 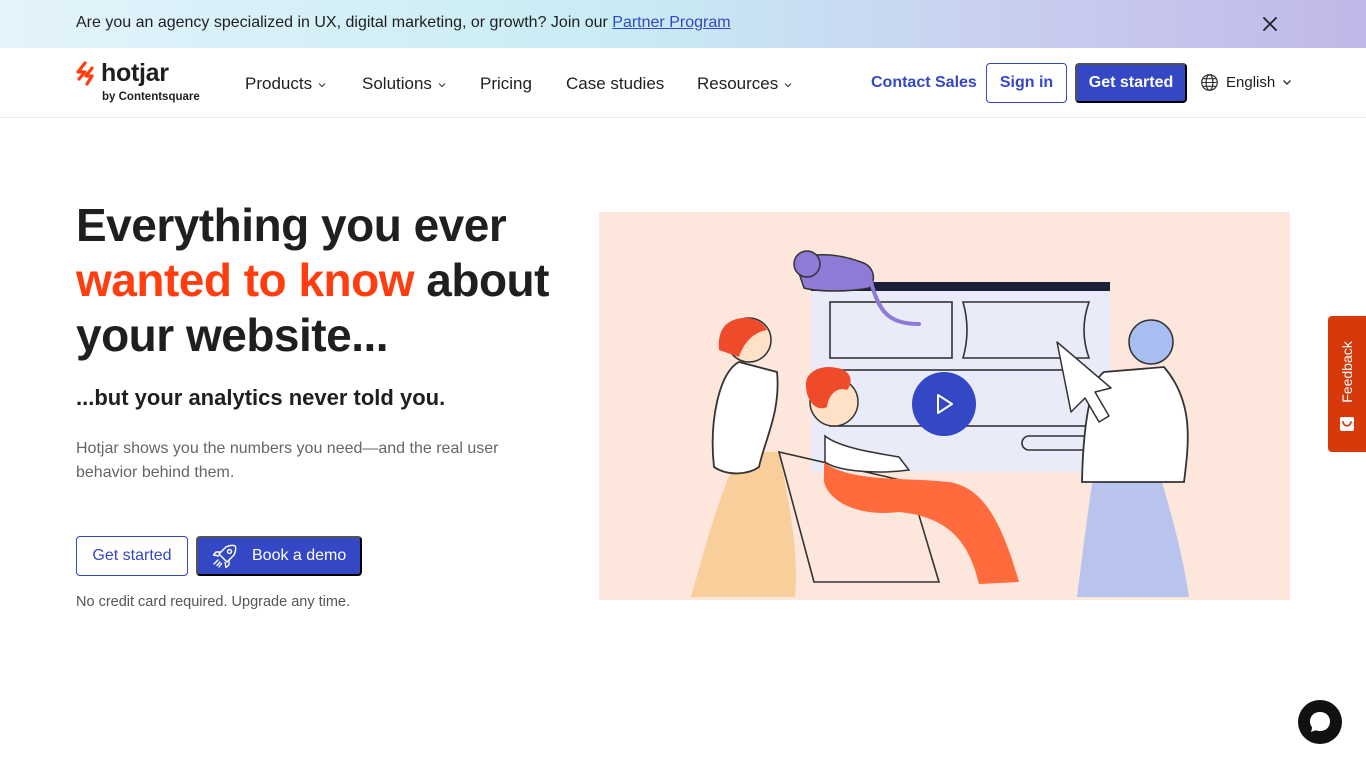 I want to click on nav-products: Products, so click(x=285, y=84).